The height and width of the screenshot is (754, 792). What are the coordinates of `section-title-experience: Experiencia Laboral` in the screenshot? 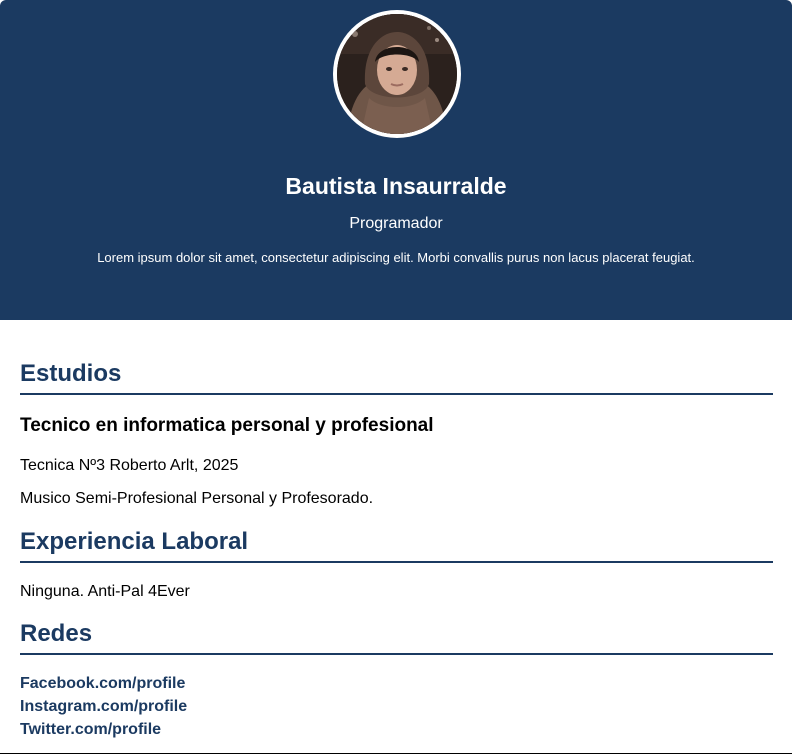 It's located at (396, 545).